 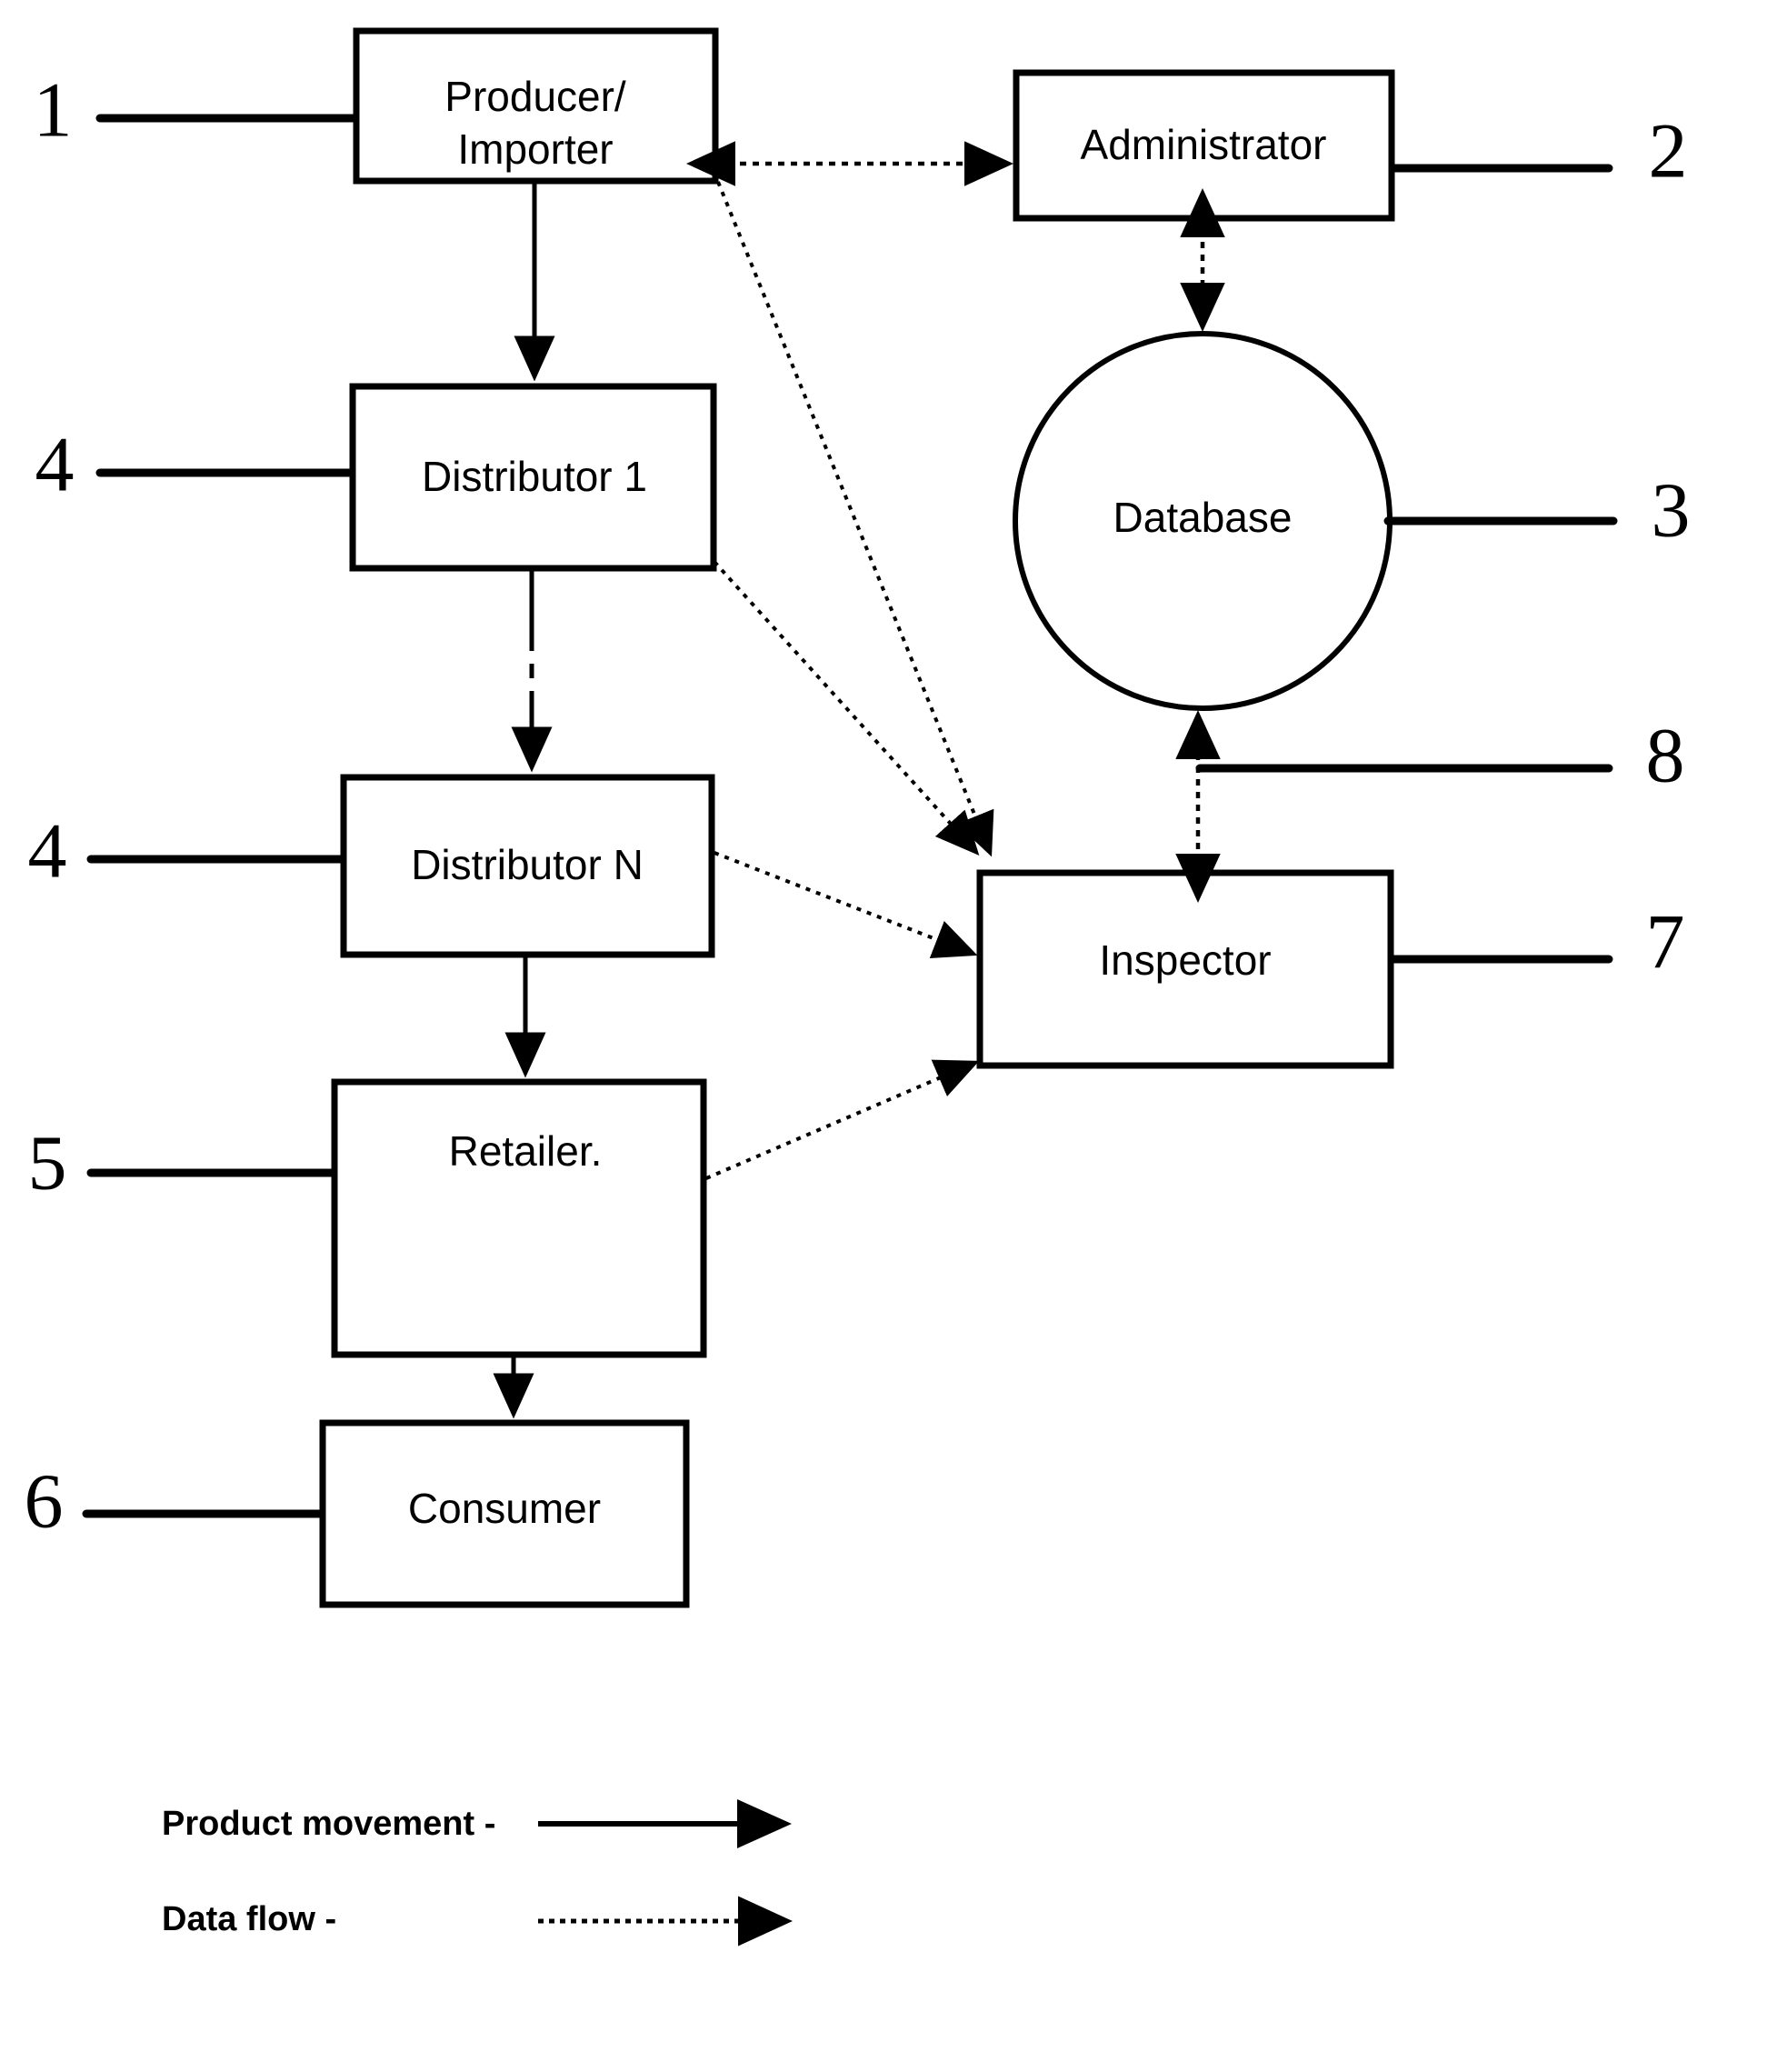 I want to click on producer-importer-label-line1: Producer/, so click(x=535, y=96).